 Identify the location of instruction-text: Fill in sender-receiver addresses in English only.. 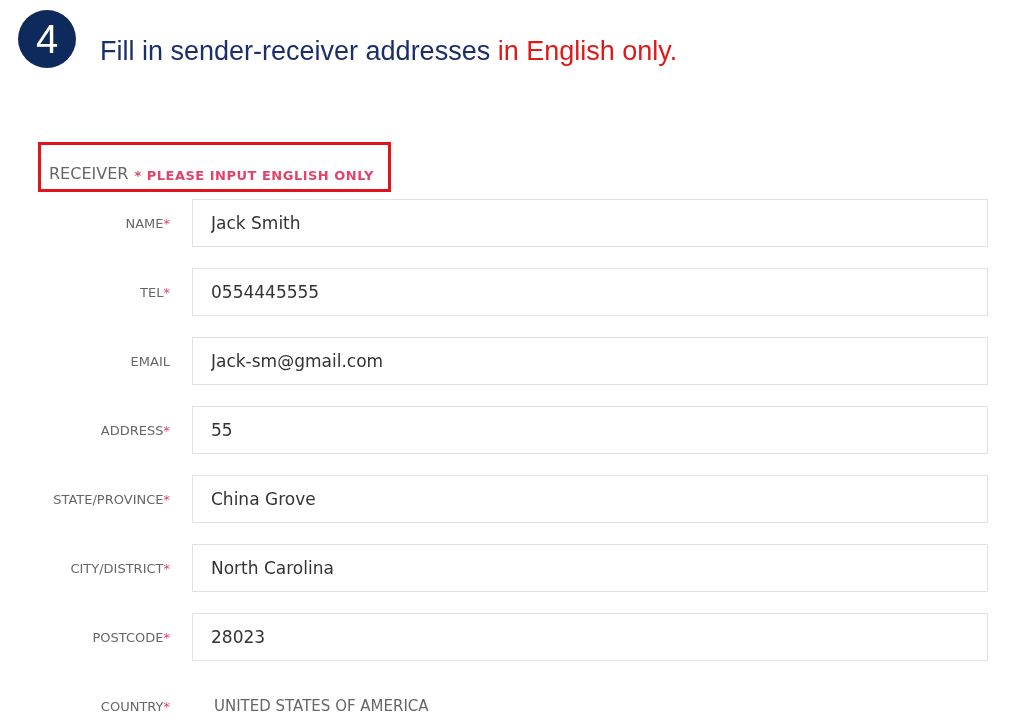
(389, 51).